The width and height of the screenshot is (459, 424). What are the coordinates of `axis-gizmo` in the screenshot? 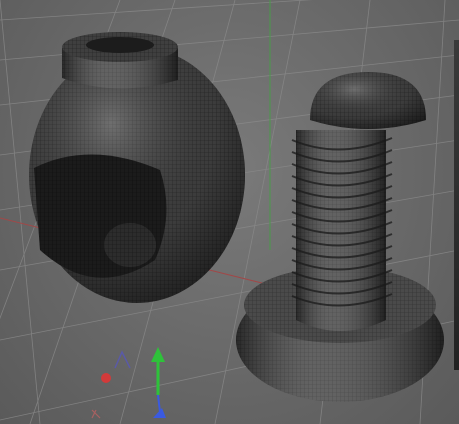 It's located at (128, 383).